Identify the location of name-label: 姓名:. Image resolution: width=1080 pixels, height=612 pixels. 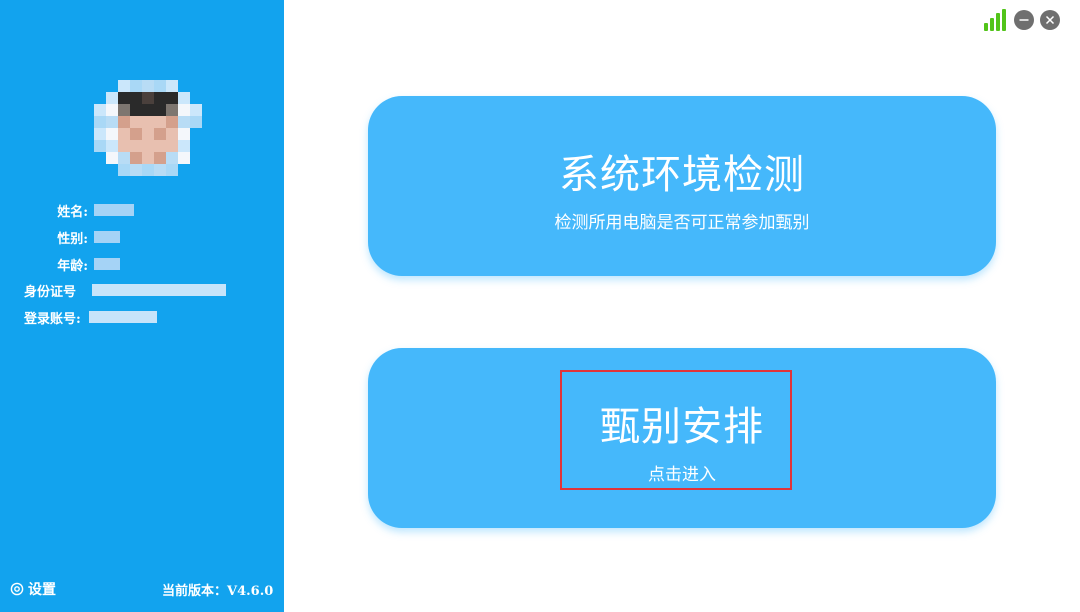
(72, 212).